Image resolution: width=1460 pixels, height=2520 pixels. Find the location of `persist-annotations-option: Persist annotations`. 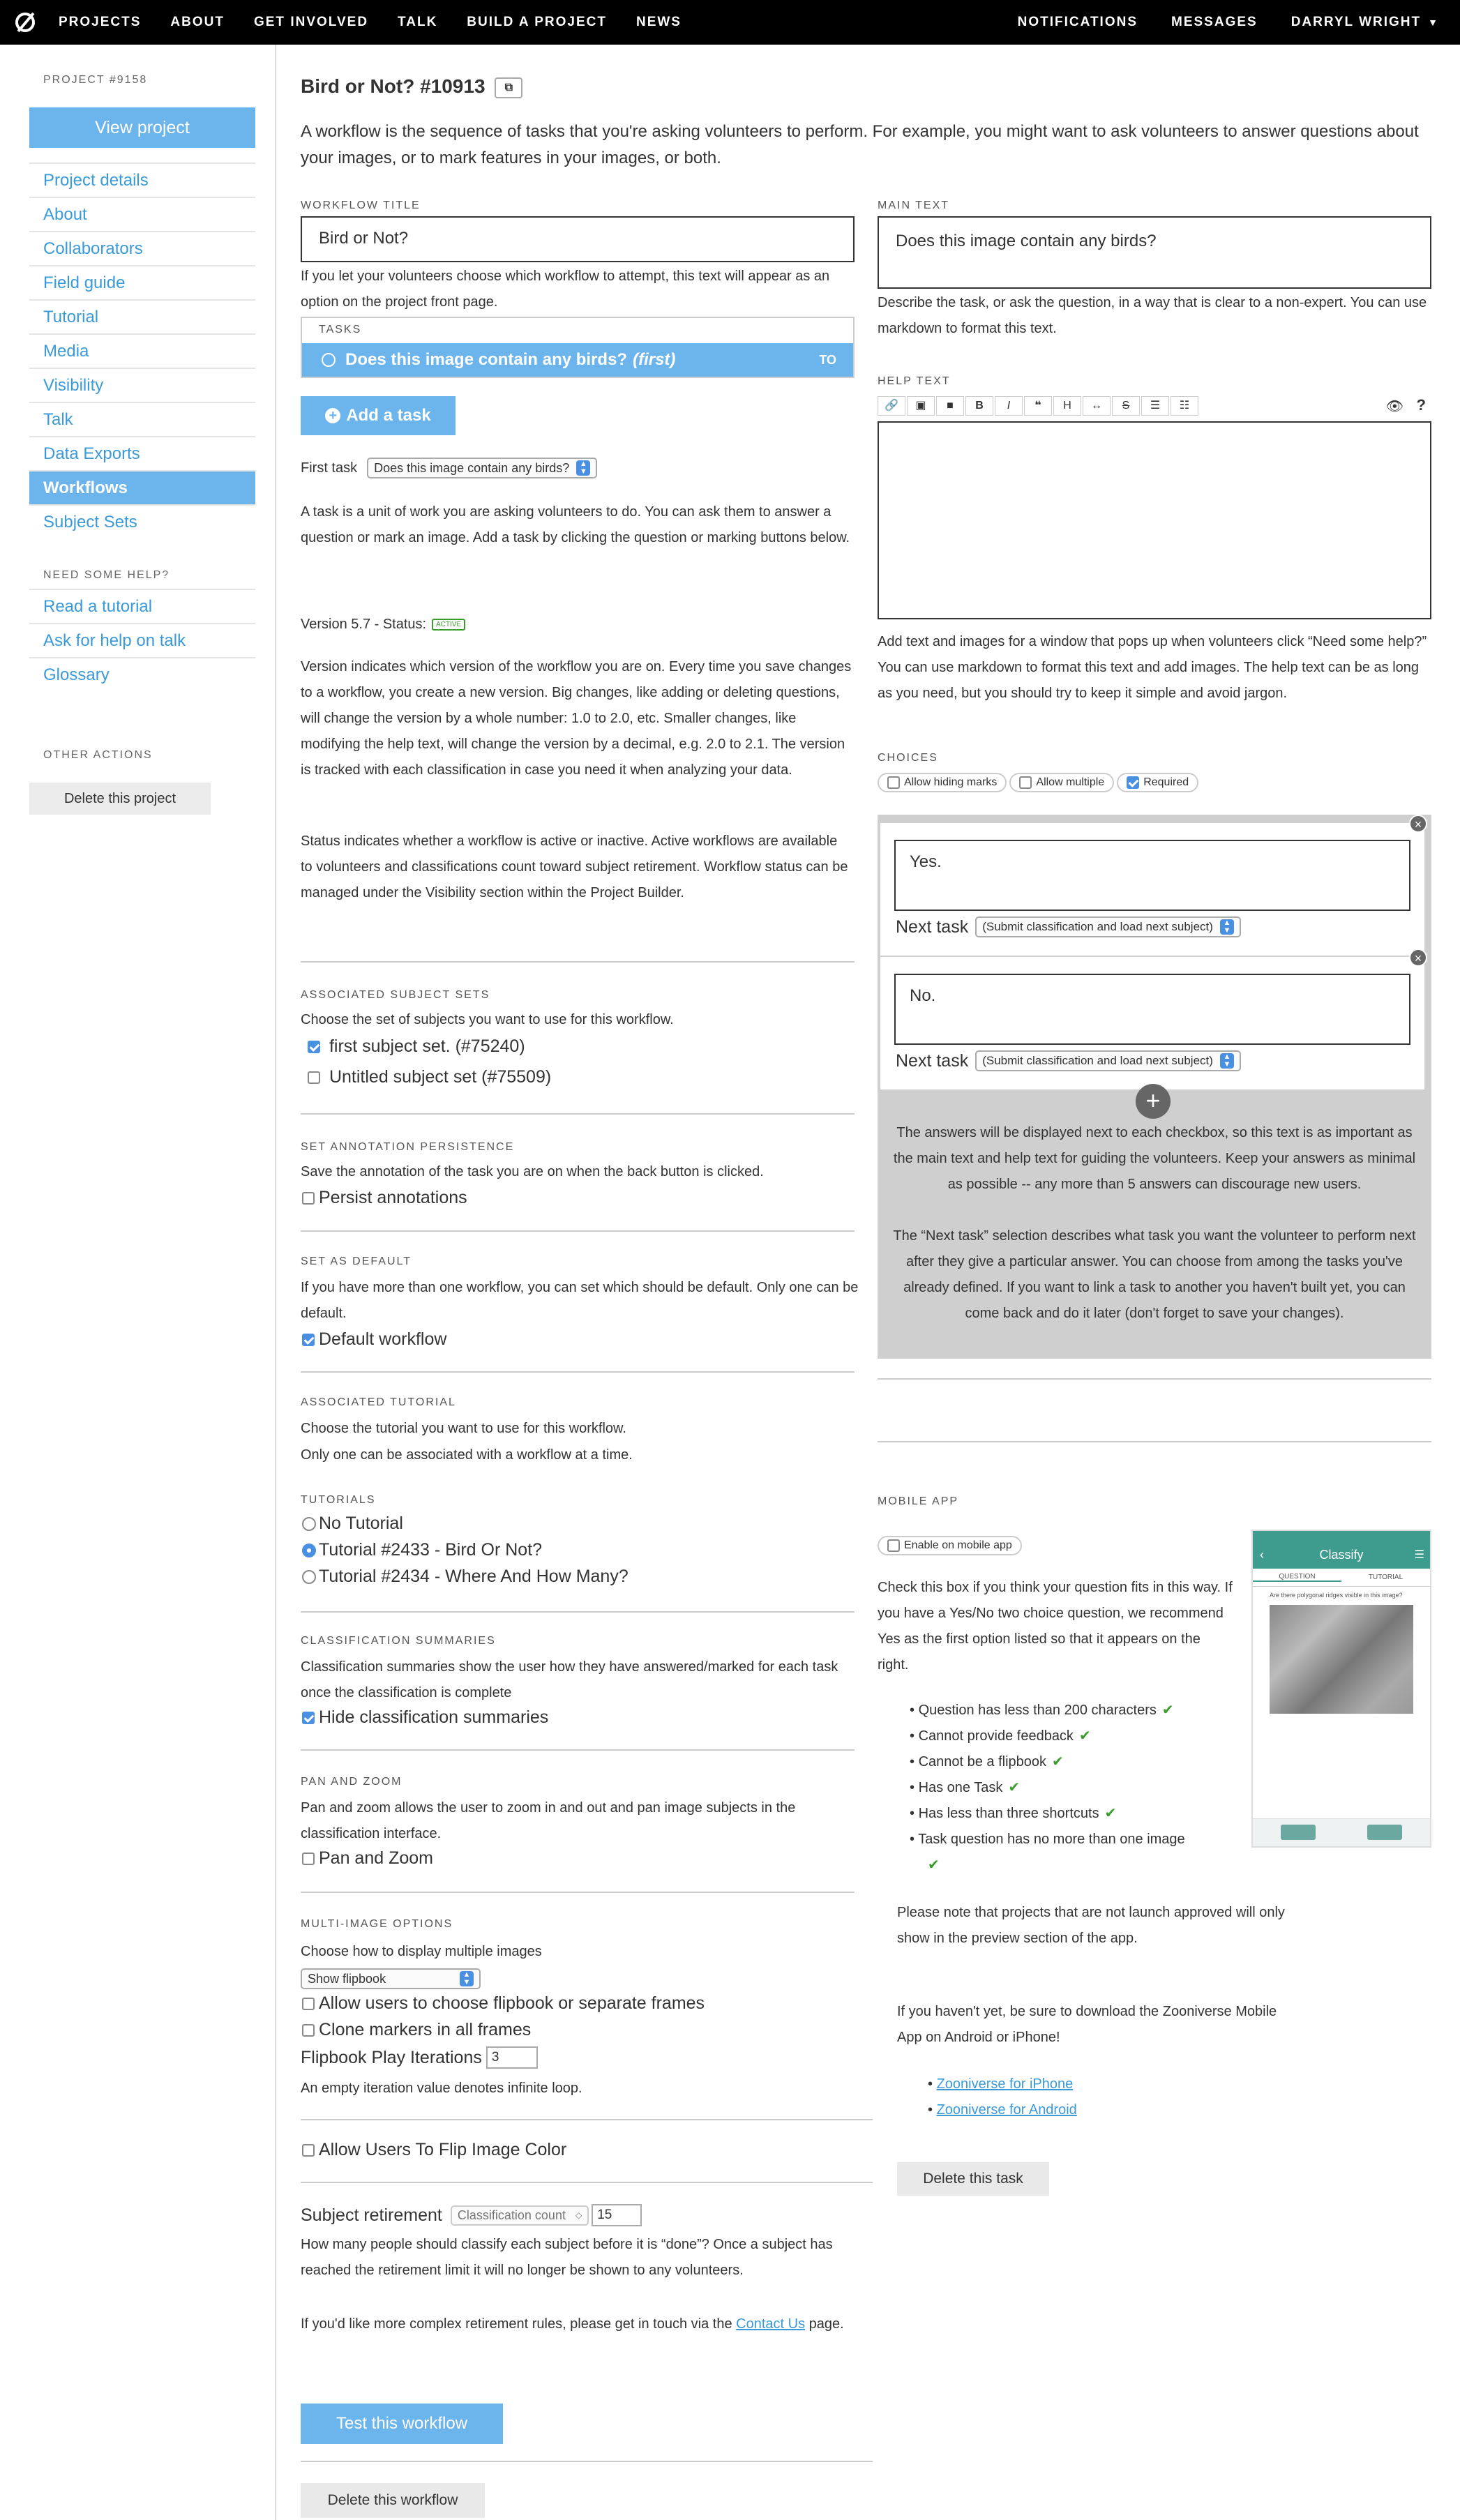

persist-annotations-option: Persist annotations is located at coordinates (384, 1198).